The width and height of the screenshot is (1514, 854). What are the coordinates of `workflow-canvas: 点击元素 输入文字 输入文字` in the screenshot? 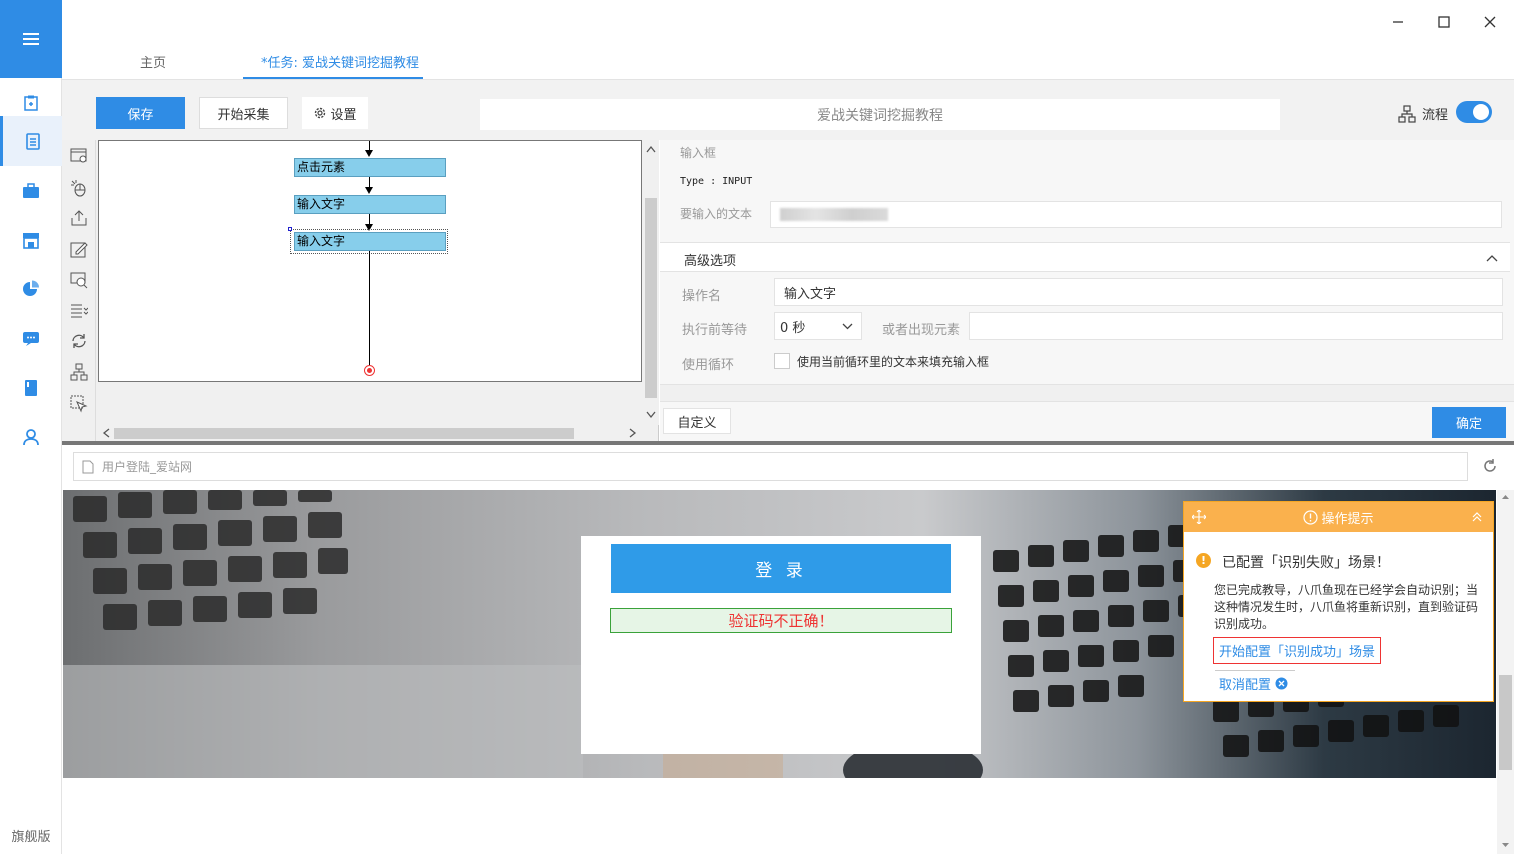 It's located at (370, 261).